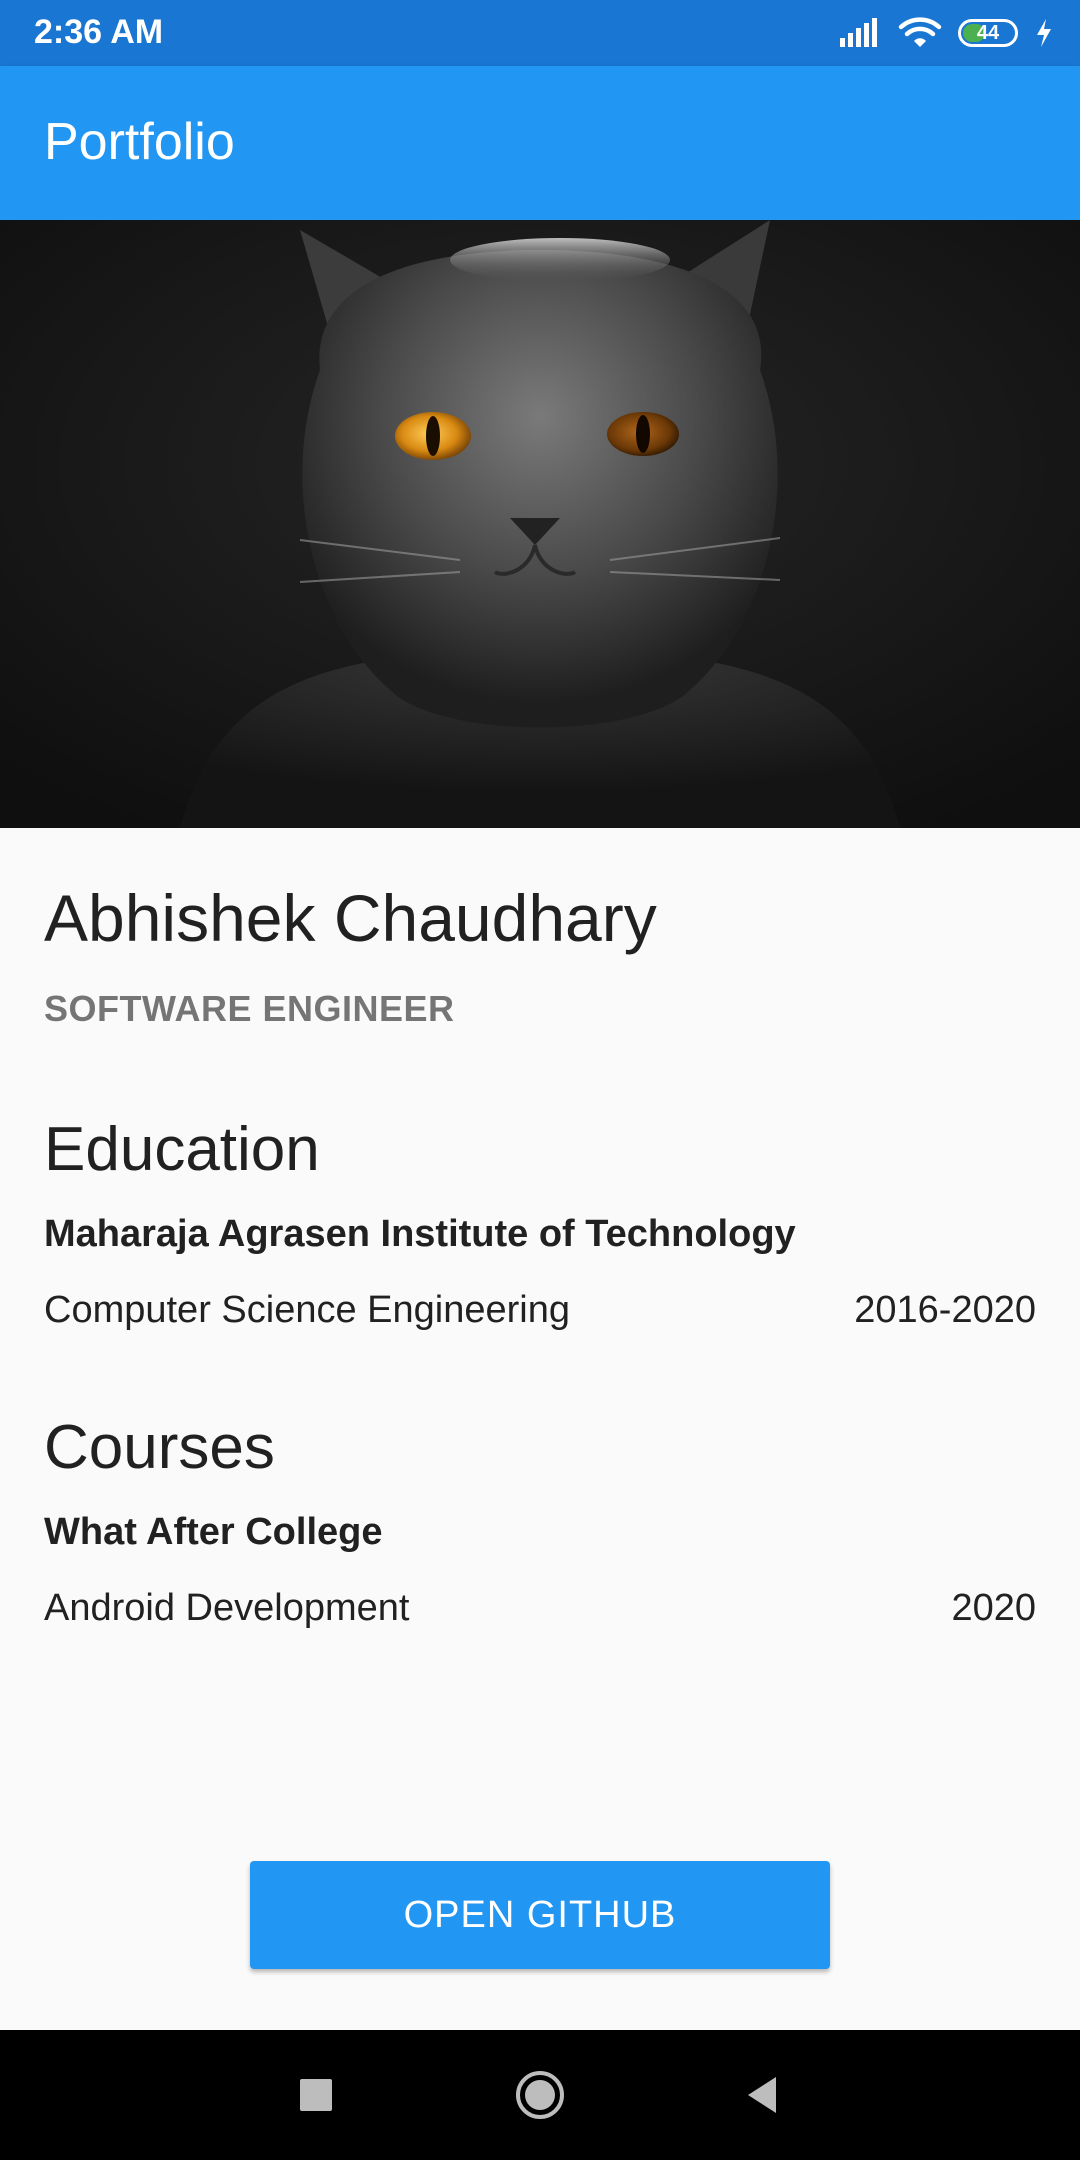 This screenshot has height=2160, width=1080. What do you see at coordinates (540, 143) in the screenshot?
I see `app-bar: Portfolio` at bounding box center [540, 143].